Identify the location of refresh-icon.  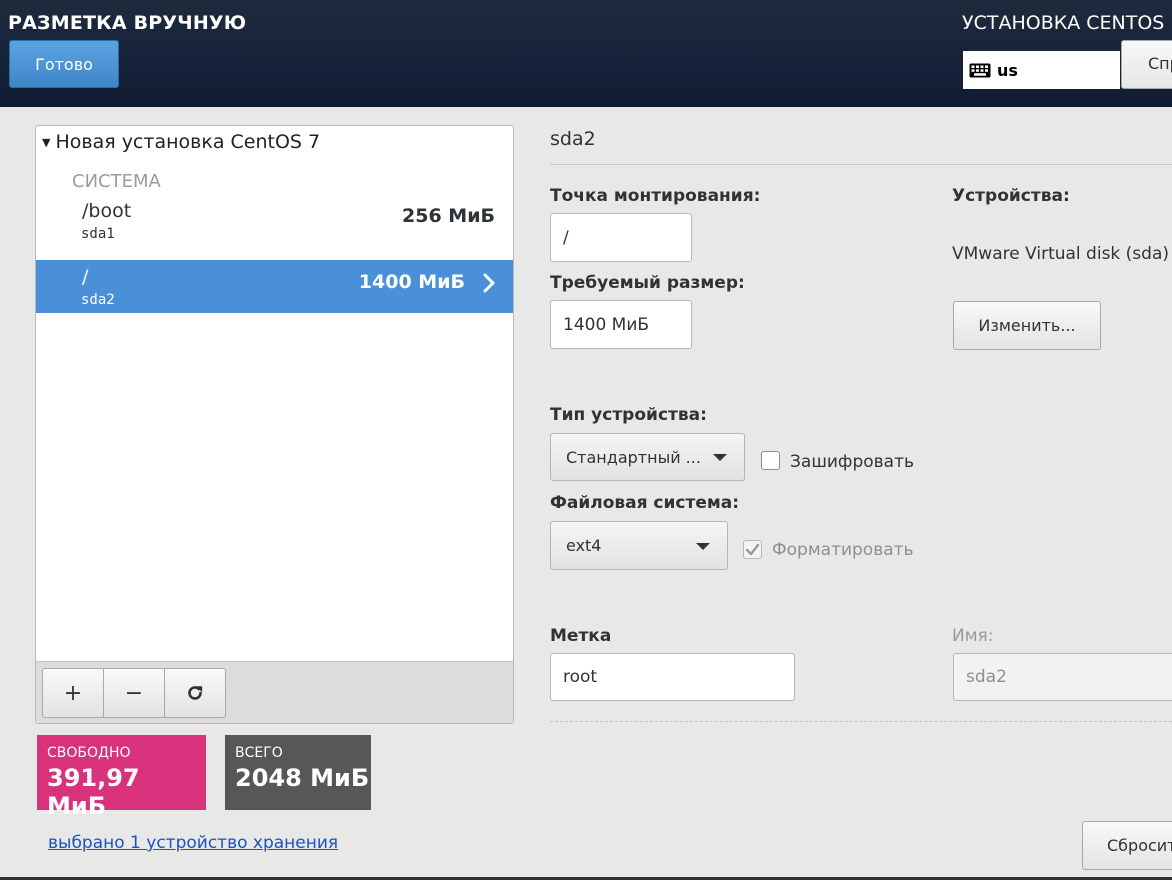
(195, 693).